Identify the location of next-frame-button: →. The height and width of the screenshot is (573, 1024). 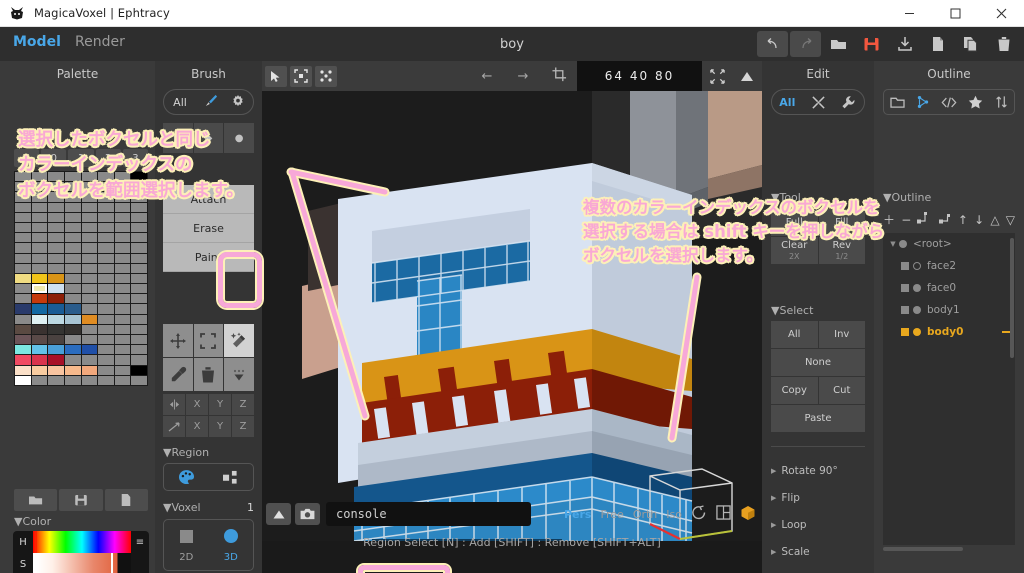
(523, 76).